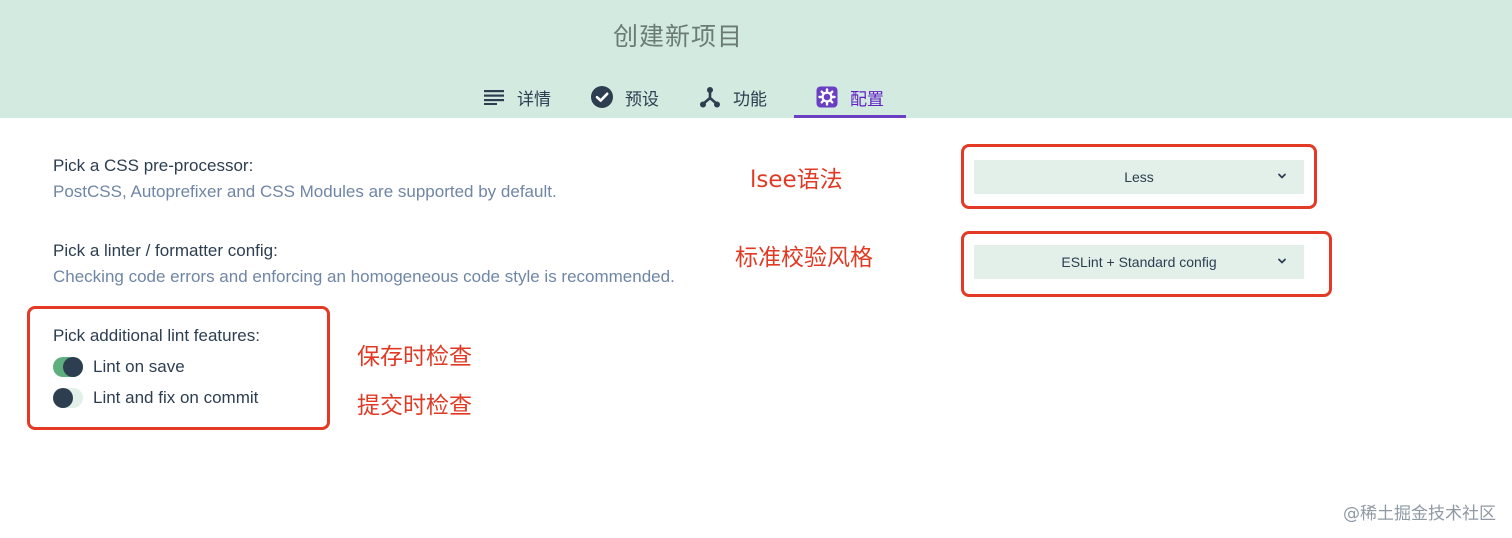 The image size is (1512, 538). Describe the element at coordinates (534, 99) in the screenshot. I see `tab-details-label: 详情` at that location.